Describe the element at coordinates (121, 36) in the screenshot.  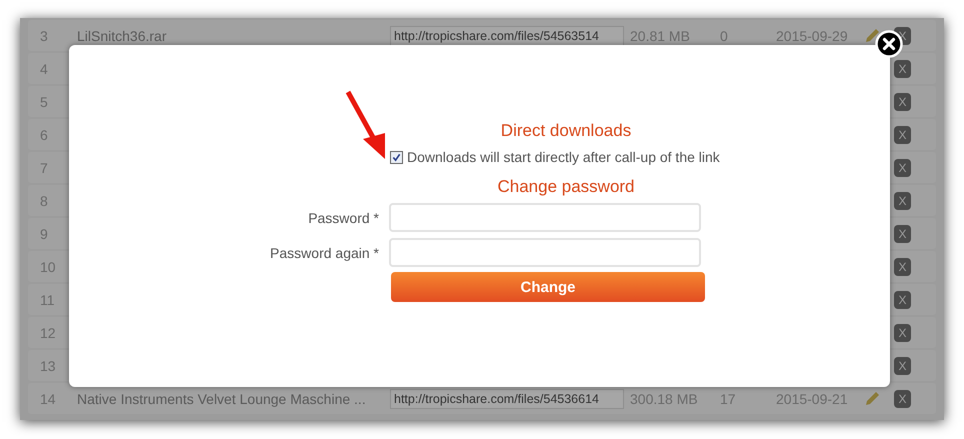
I see `file-name: LilSnitch36.rar` at that location.